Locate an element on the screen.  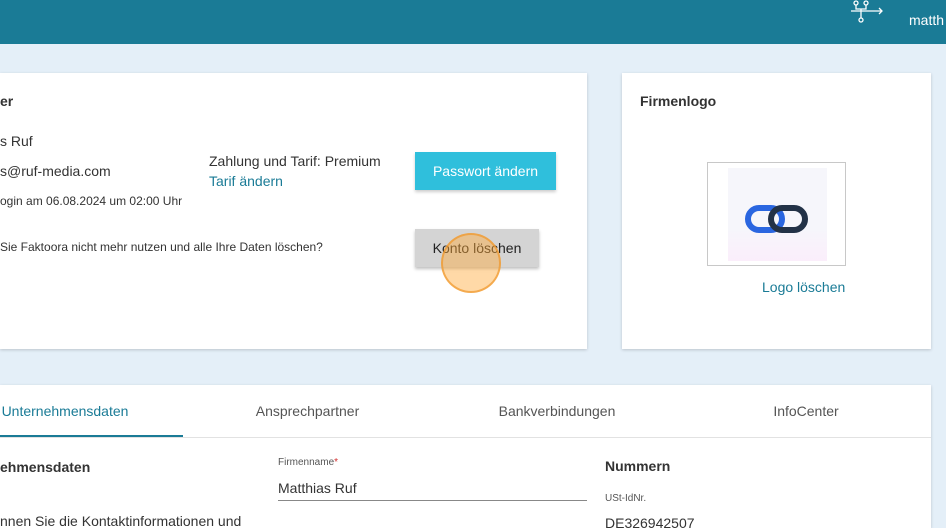
account-email: s@ruf-media.com is located at coordinates (55, 171).